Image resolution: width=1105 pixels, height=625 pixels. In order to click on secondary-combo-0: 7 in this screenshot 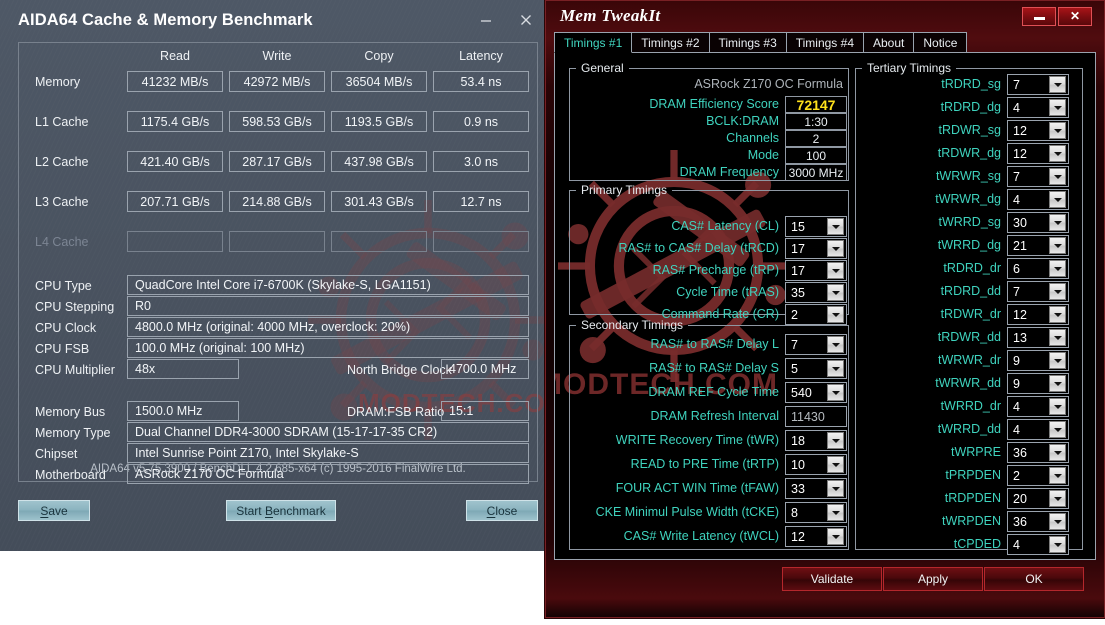, I will do `click(816, 344)`.